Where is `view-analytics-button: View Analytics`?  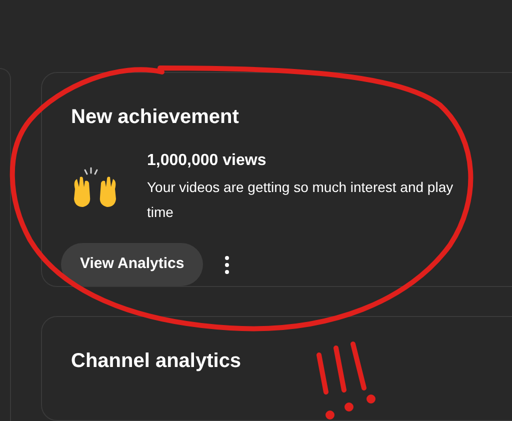 view-analytics-button: View Analytics is located at coordinates (132, 264).